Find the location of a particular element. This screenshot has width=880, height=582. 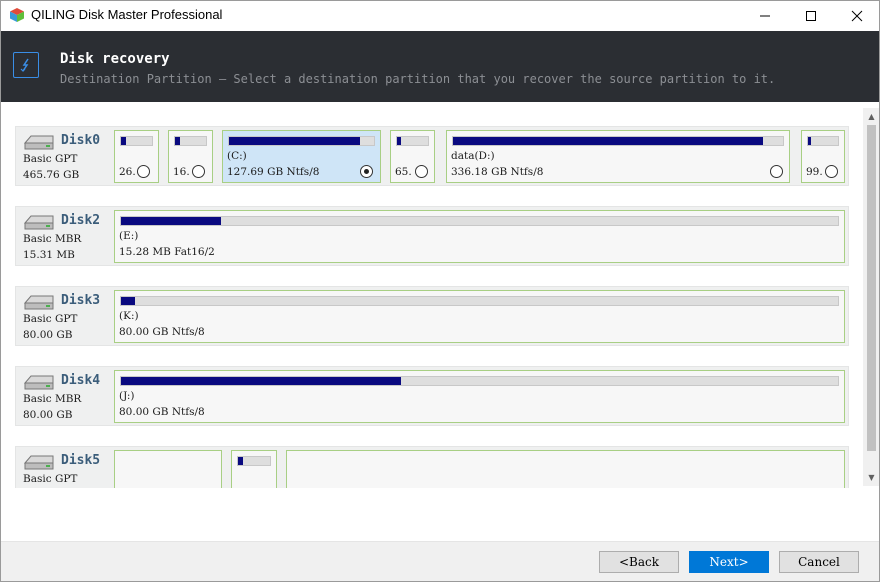

partition-info: 127.69 GB Ntfs/8 is located at coordinates (273, 172).